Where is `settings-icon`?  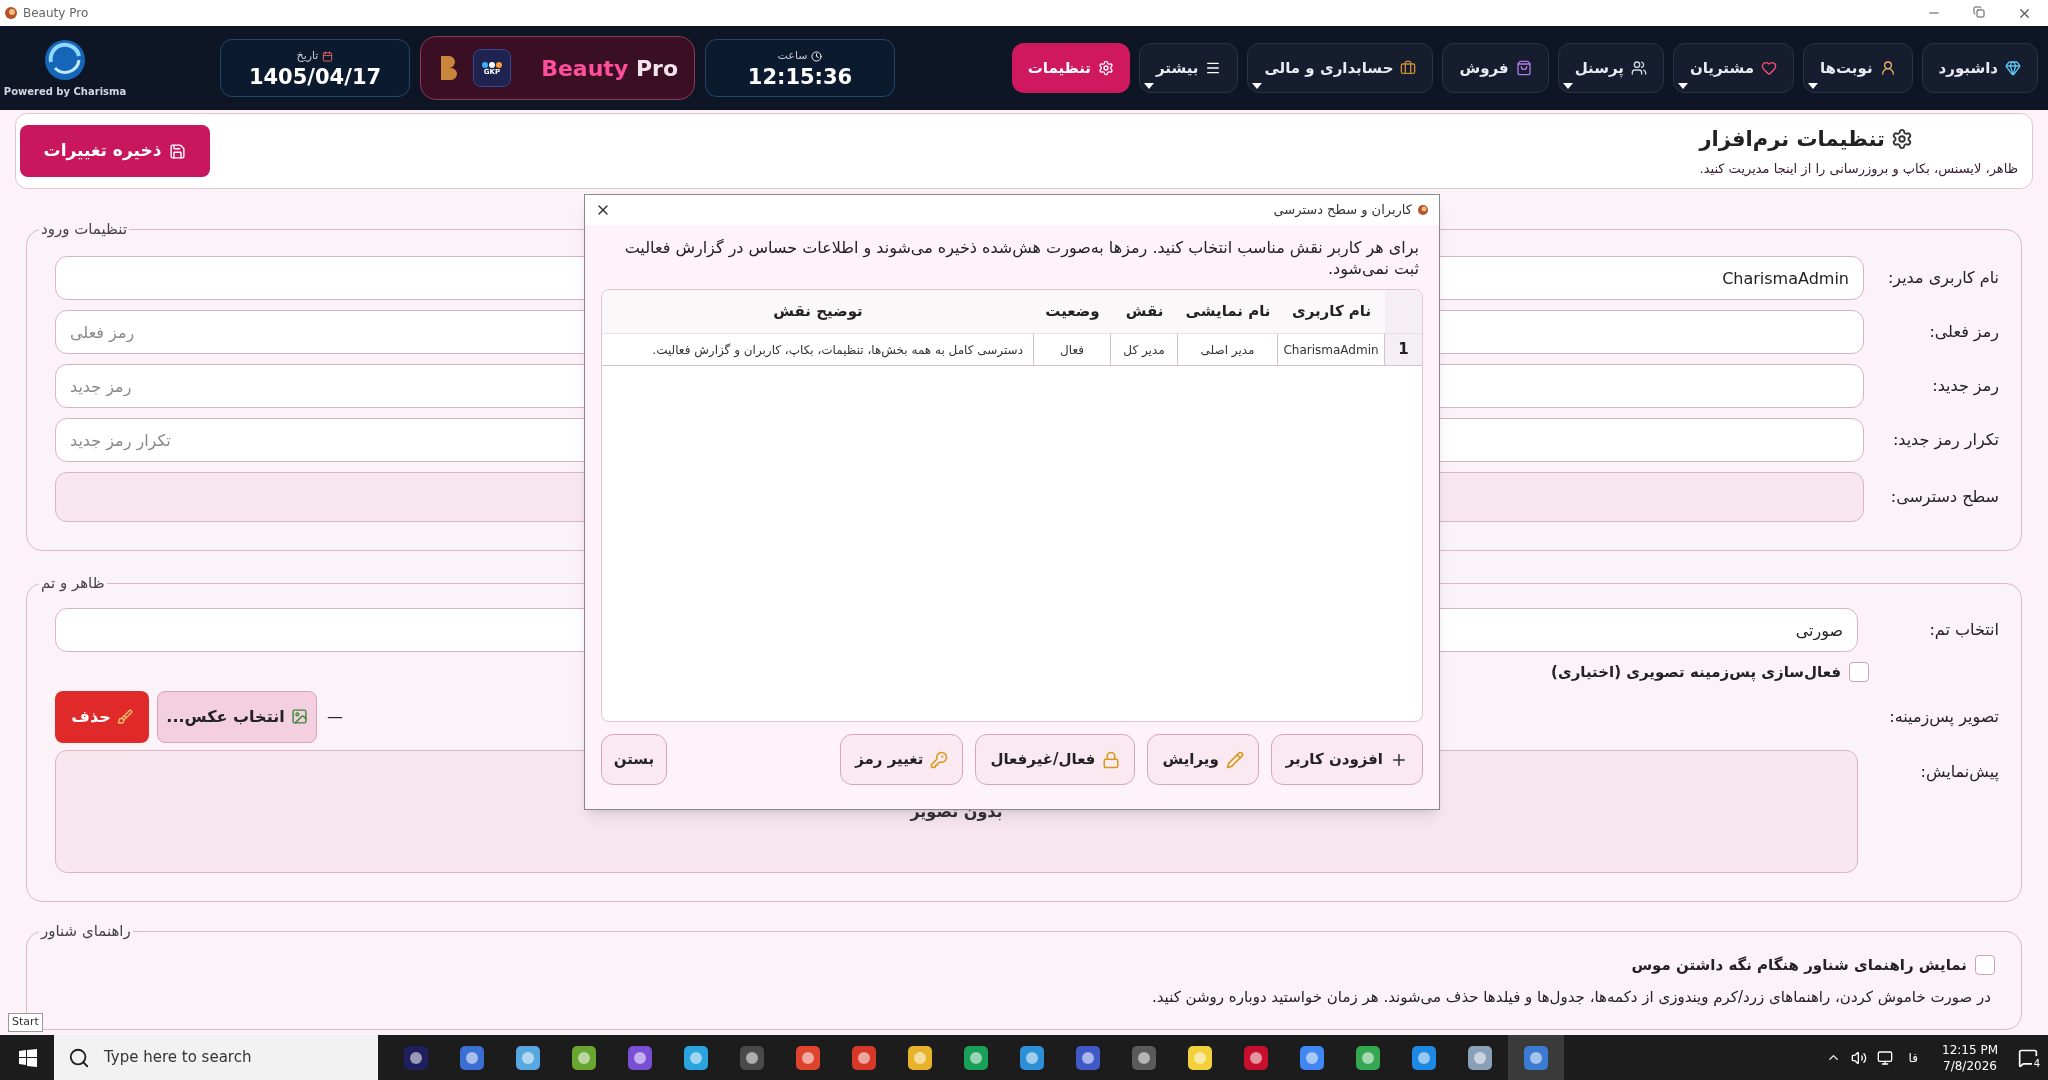
settings-icon is located at coordinates (1902, 139).